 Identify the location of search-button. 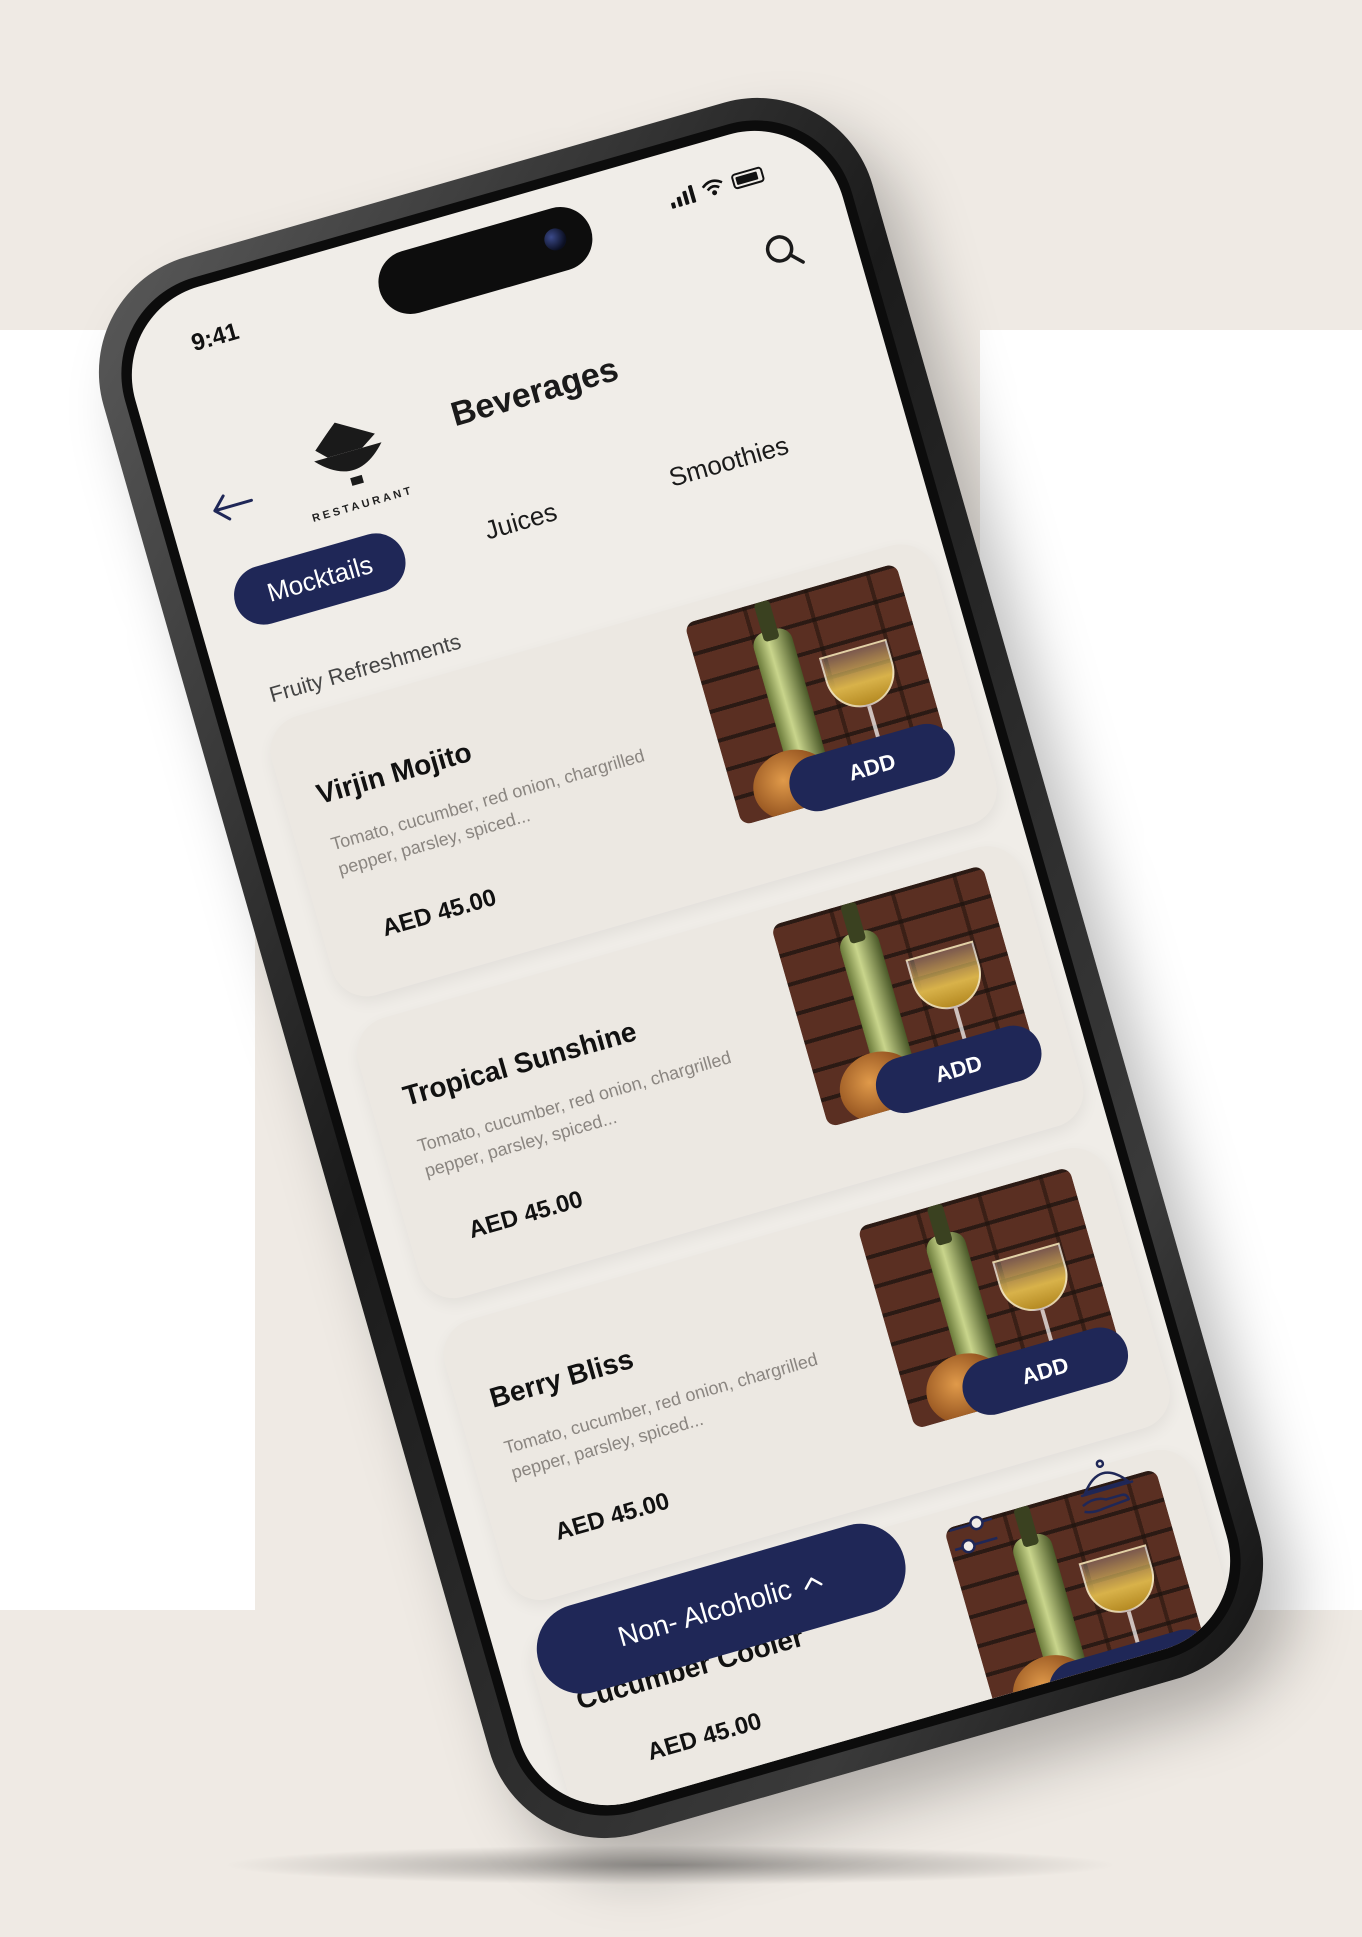
(783, 251).